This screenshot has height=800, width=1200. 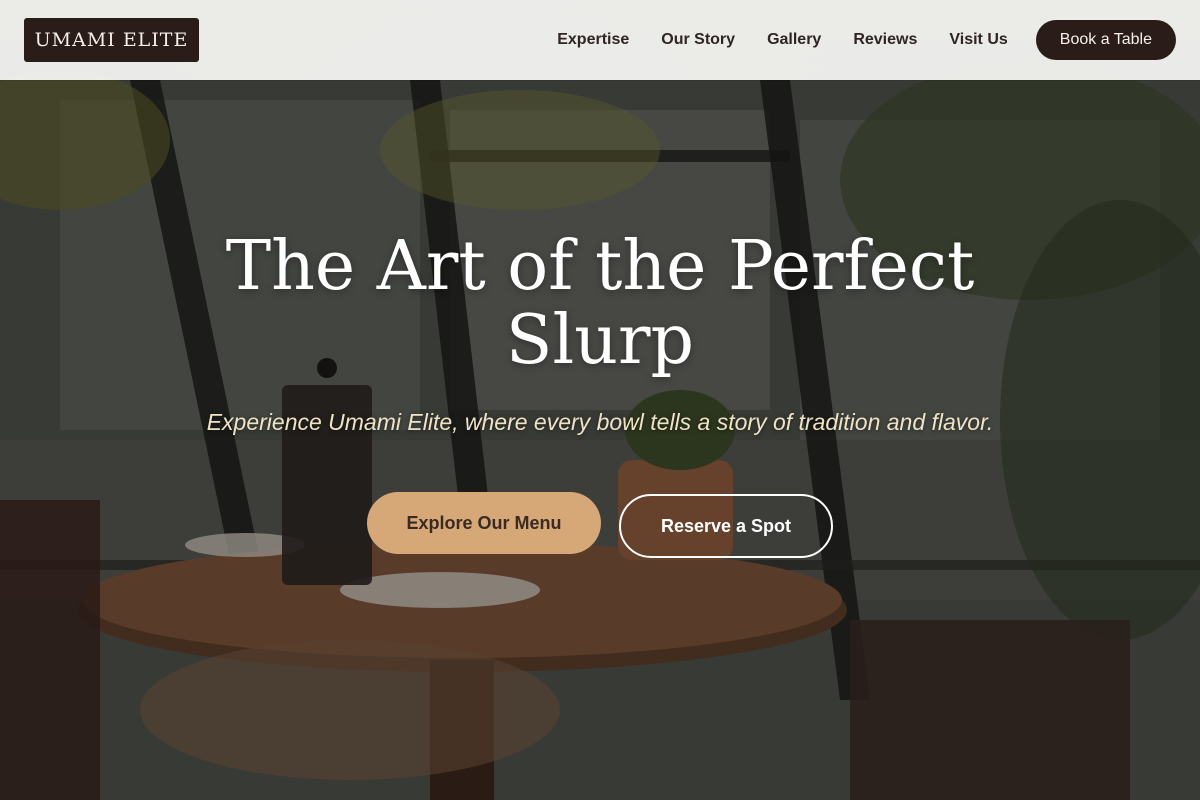 What do you see at coordinates (600, 303) in the screenshot?
I see `hero-title: The Art of the Perfect Slurp` at bounding box center [600, 303].